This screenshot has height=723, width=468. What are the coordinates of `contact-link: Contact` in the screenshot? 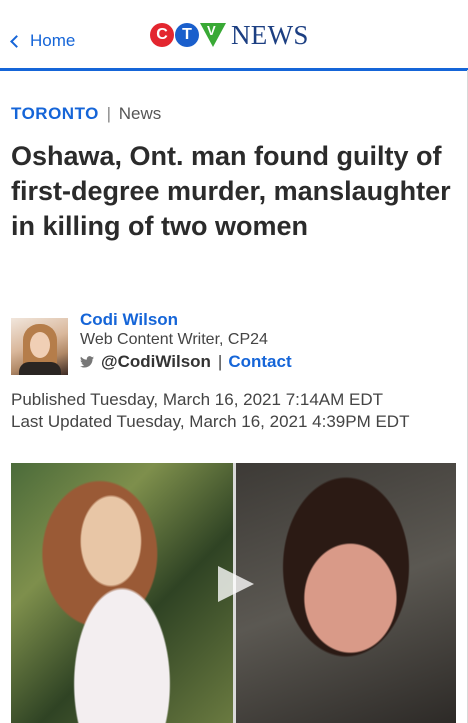 It's located at (259, 362).